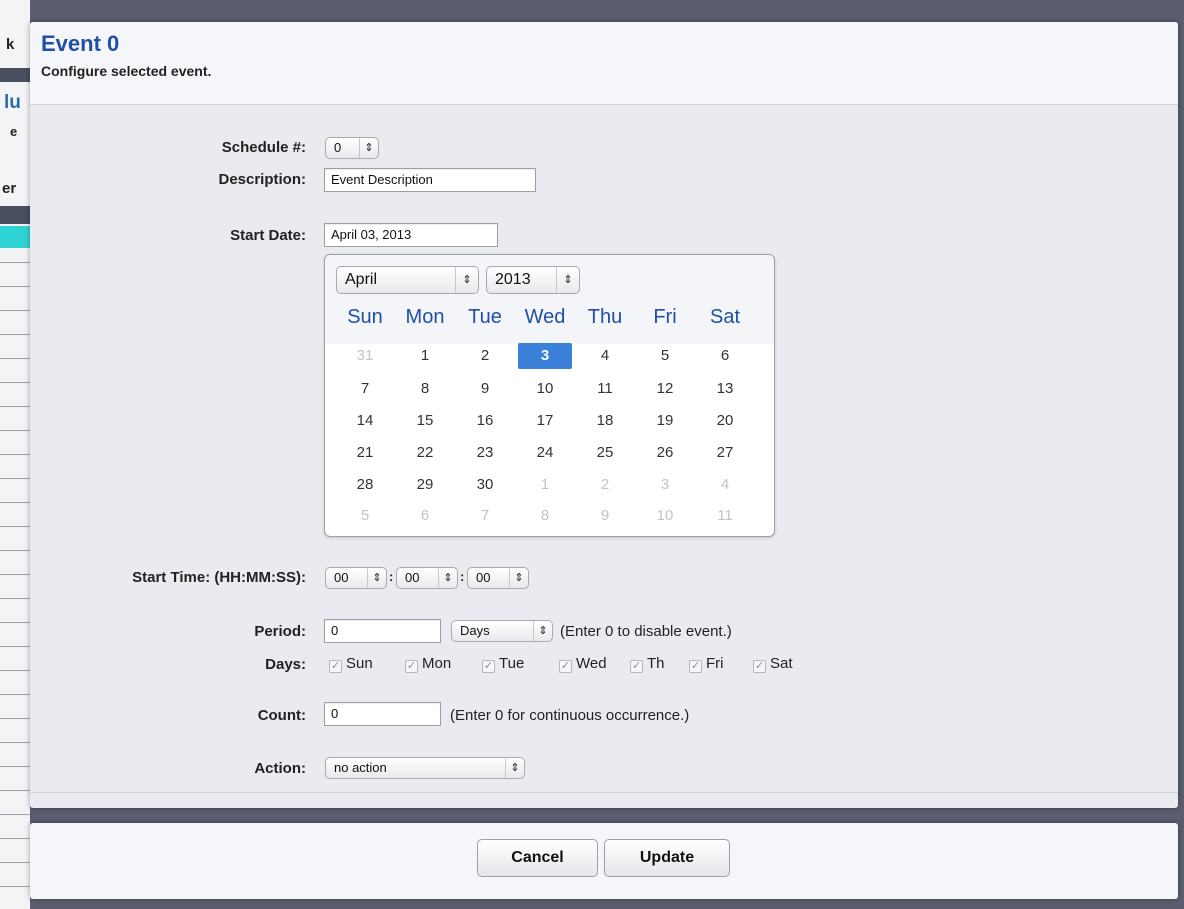  Describe the element at coordinates (352, 148) in the screenshot. I see `schedule-select: 0 ⇕` at that location.